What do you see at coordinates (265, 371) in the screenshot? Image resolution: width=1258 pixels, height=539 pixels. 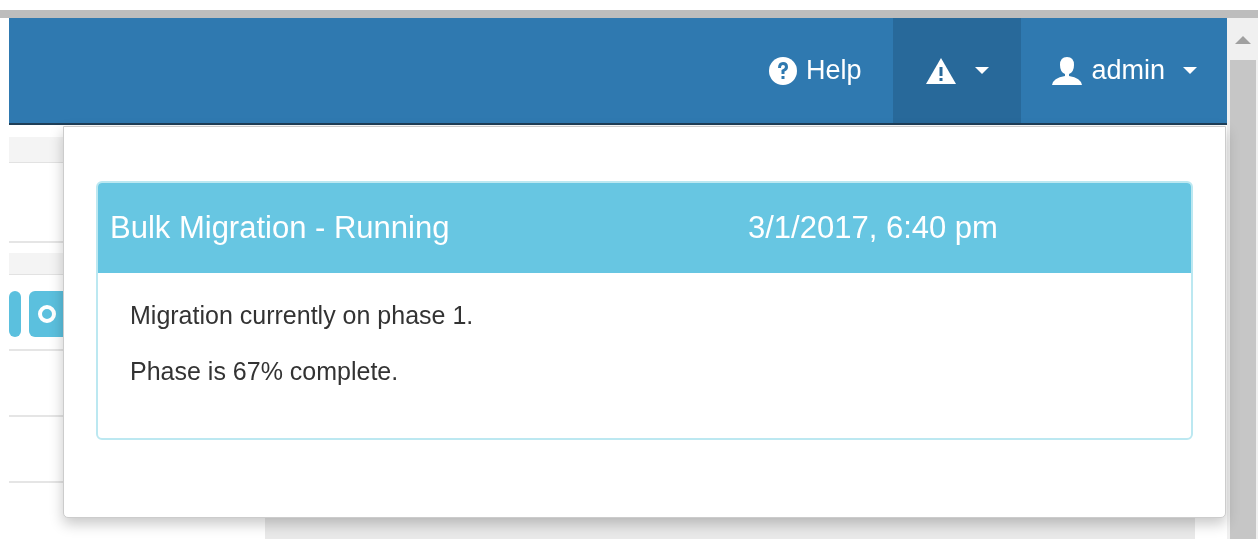 I see `notification-text: Phase is 67% complete.` at bounding box center [265, 371].